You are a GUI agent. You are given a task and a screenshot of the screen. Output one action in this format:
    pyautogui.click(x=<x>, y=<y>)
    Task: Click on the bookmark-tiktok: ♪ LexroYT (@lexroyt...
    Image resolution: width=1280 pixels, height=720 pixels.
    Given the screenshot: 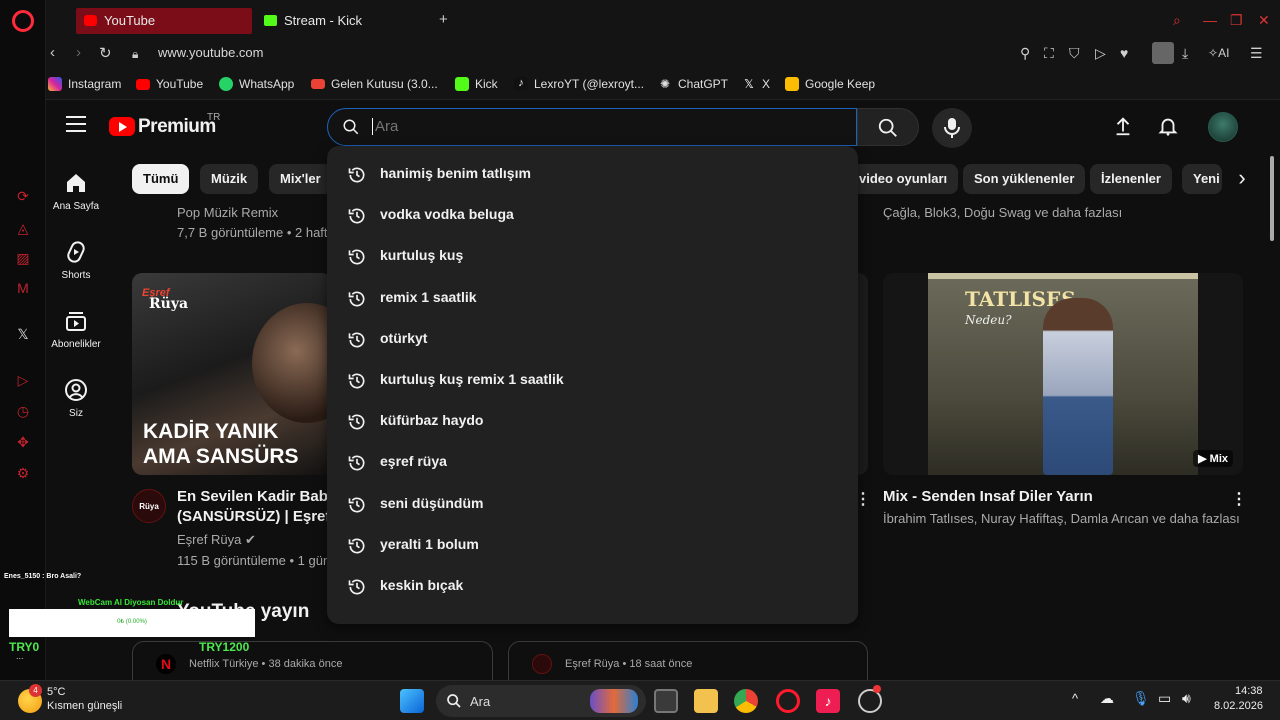 What is the action you would take?
    pyautogui.click(x=579, y=84)
    